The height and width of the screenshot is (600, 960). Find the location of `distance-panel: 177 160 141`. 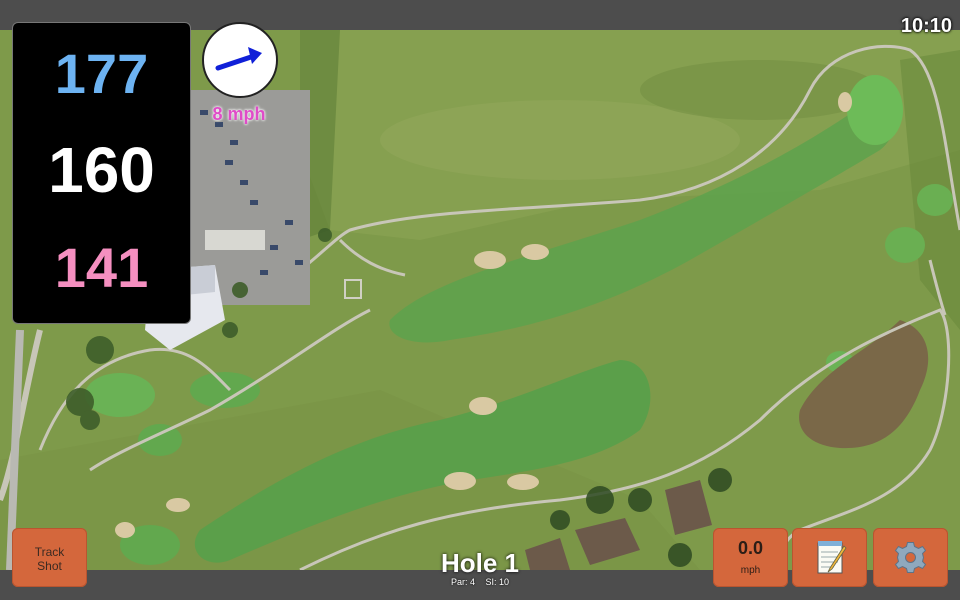

distance-panel: 177 160 141 is located at coordinates (101, 173).